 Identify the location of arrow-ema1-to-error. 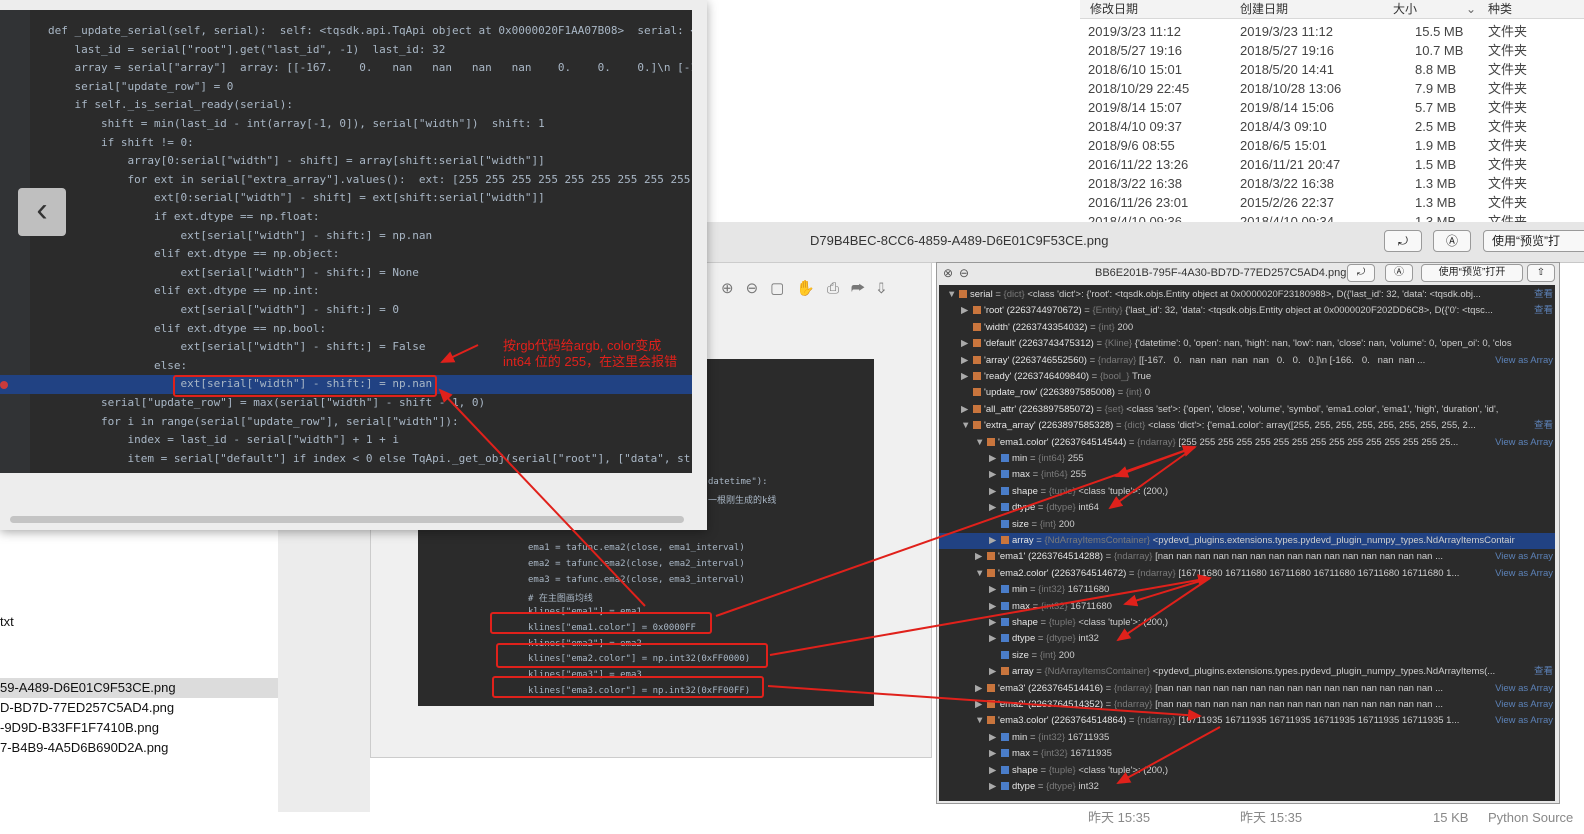
(542, 497).